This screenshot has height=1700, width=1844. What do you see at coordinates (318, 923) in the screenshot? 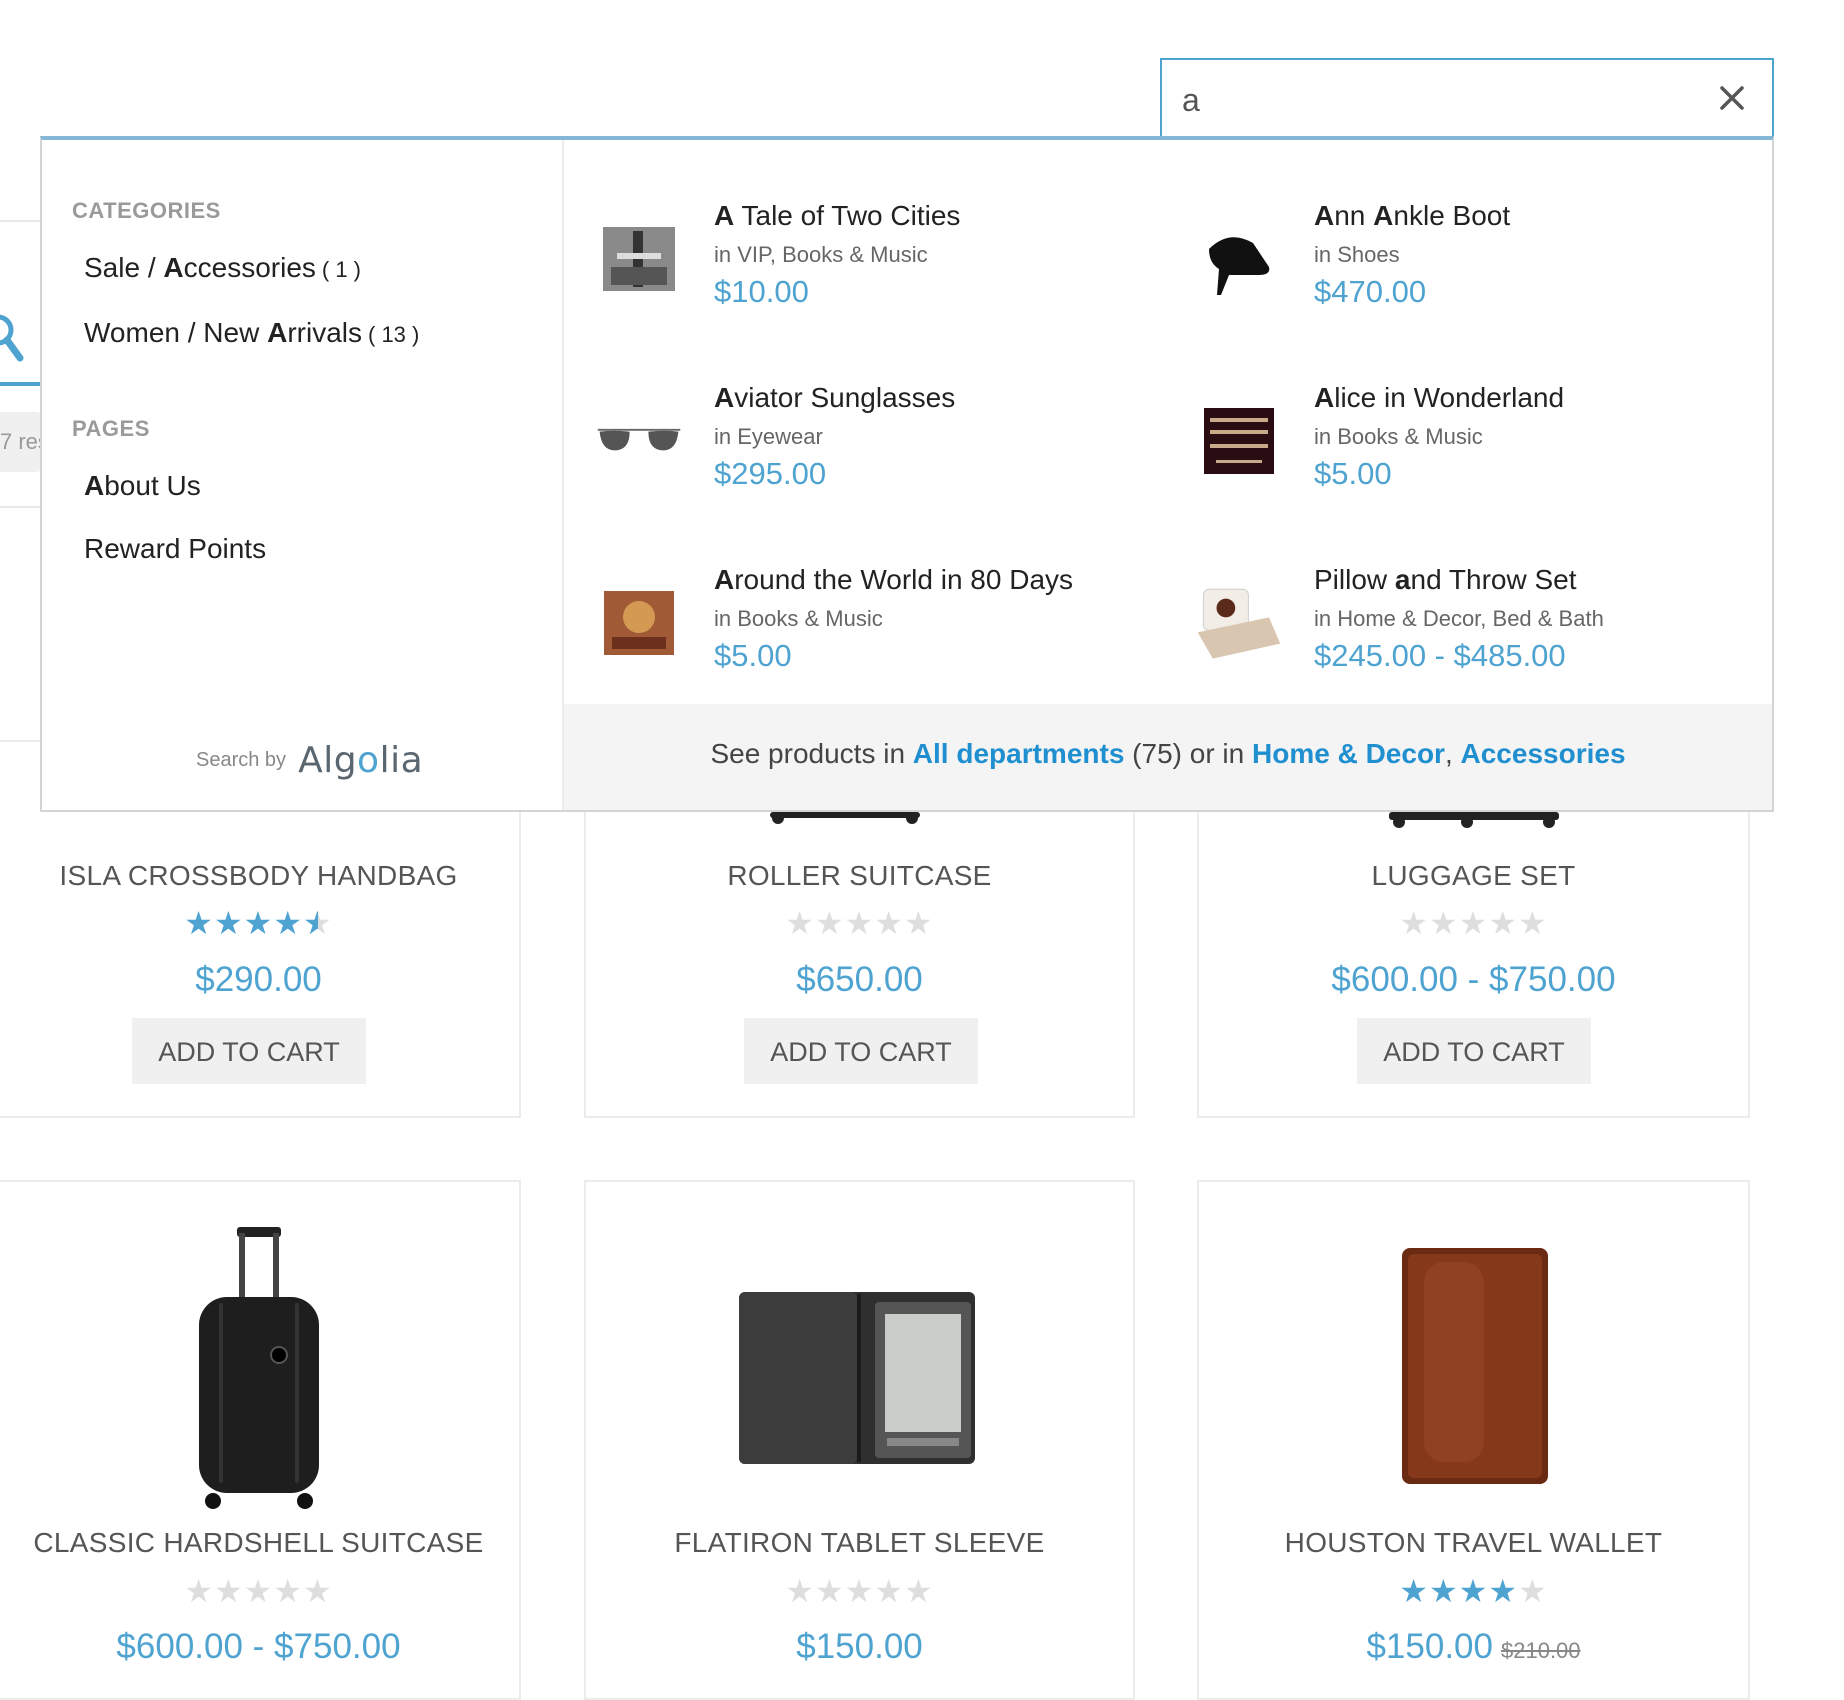
I see `half-star-icon: ★★` at bounding box center [318, 923].